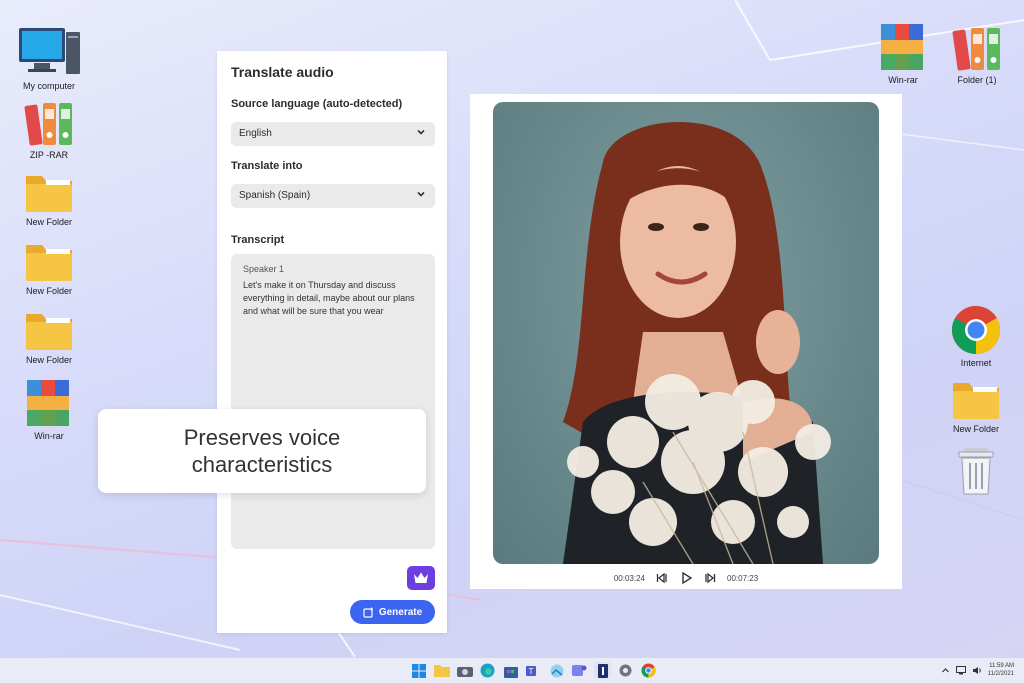 The height and width of the screenshot is (683, 1024). What do you see at coordinates (1000, 674) in the screenshot?
I see `clock-date: 11/2/2021` at bounding box center [1000, 674].